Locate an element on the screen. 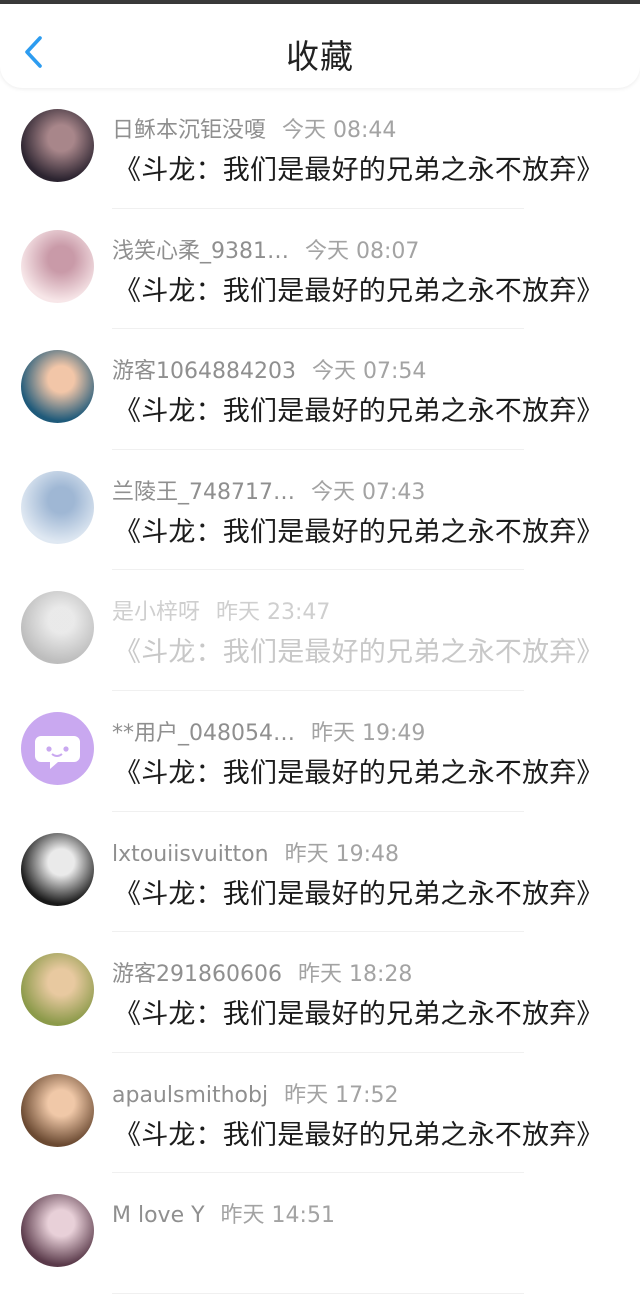  list-item: 游客1064884203 今天 07:54 《斗龙：我们是最好的兄弟之永不放弃》 is located at coordinates (320, 389).